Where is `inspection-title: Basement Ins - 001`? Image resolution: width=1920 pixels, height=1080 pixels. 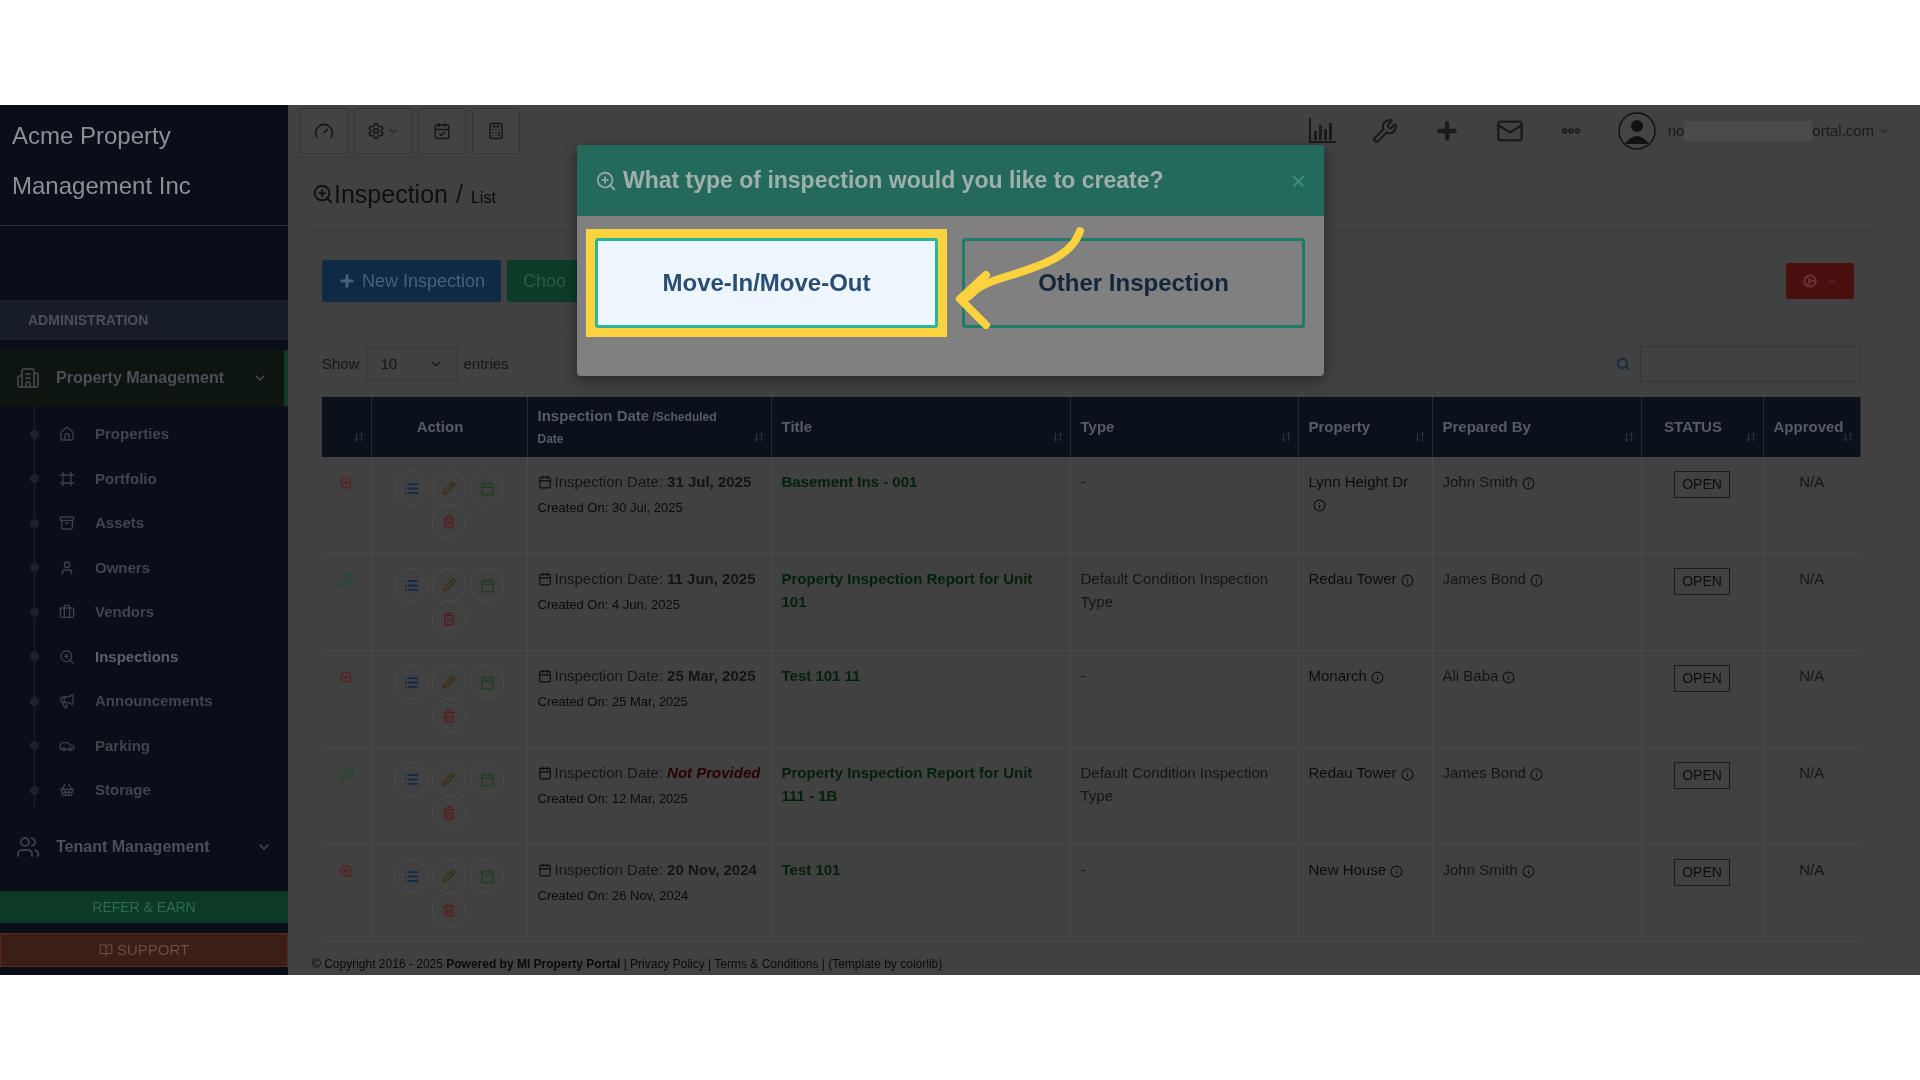 inspection-title: Basement Ins - 001 is located at coordinates (920, 482).